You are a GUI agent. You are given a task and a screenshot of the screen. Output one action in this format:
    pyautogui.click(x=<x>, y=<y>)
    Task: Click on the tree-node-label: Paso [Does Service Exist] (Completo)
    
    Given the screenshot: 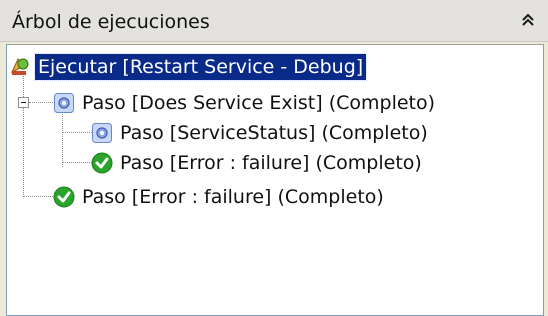 What is the action you would take?
    pyautogui.click(x=259, y=103)
    